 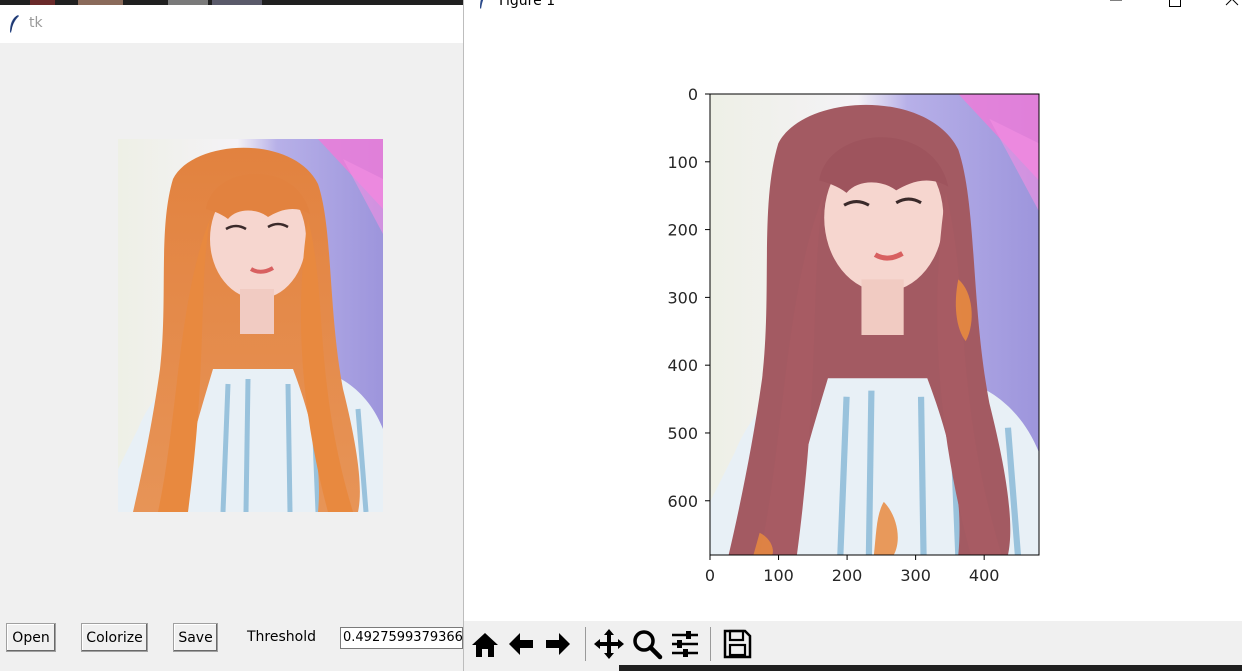 What do you see at coordinates (609, 644) in the screenshot?
I see `pan-icon` at bounding box center [609, 644].